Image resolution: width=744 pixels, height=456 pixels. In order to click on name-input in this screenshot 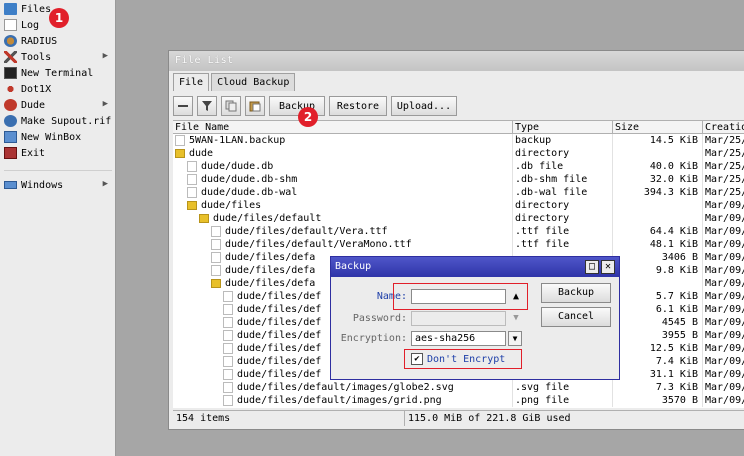, I will do `click(458, 296)`.